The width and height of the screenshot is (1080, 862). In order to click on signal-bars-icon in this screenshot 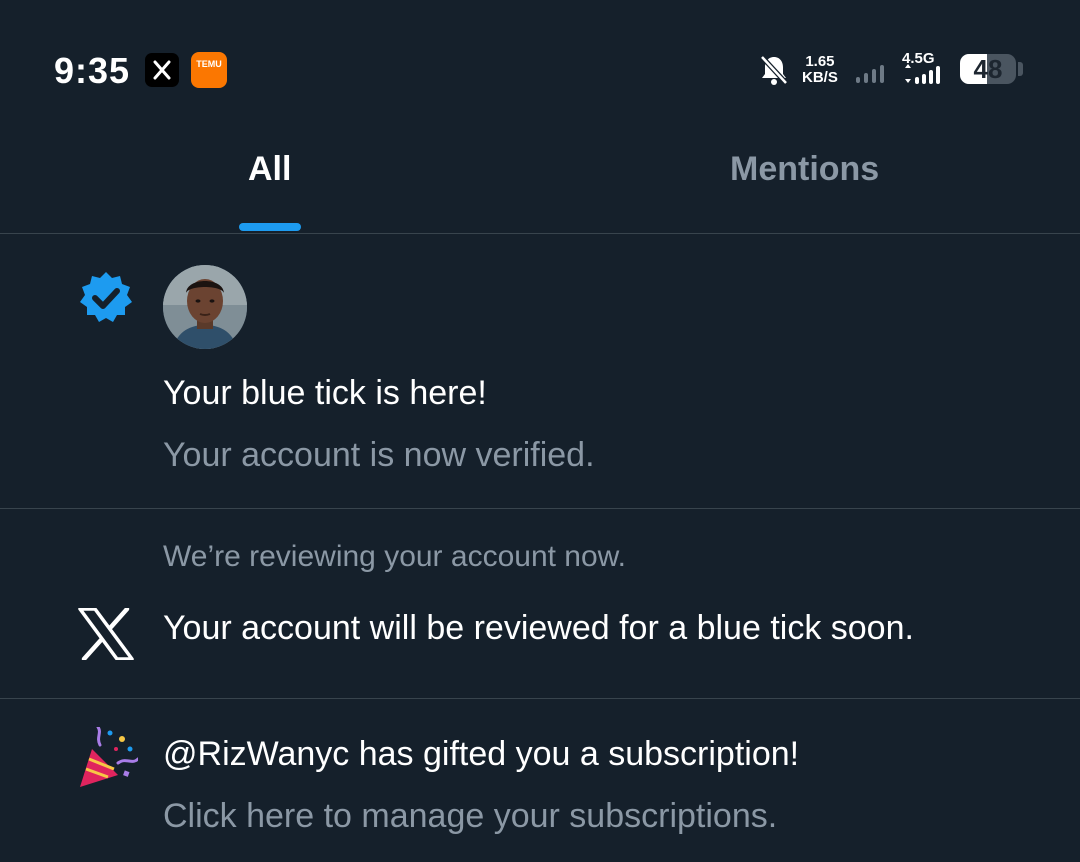, I will do `click(872, 75)`.